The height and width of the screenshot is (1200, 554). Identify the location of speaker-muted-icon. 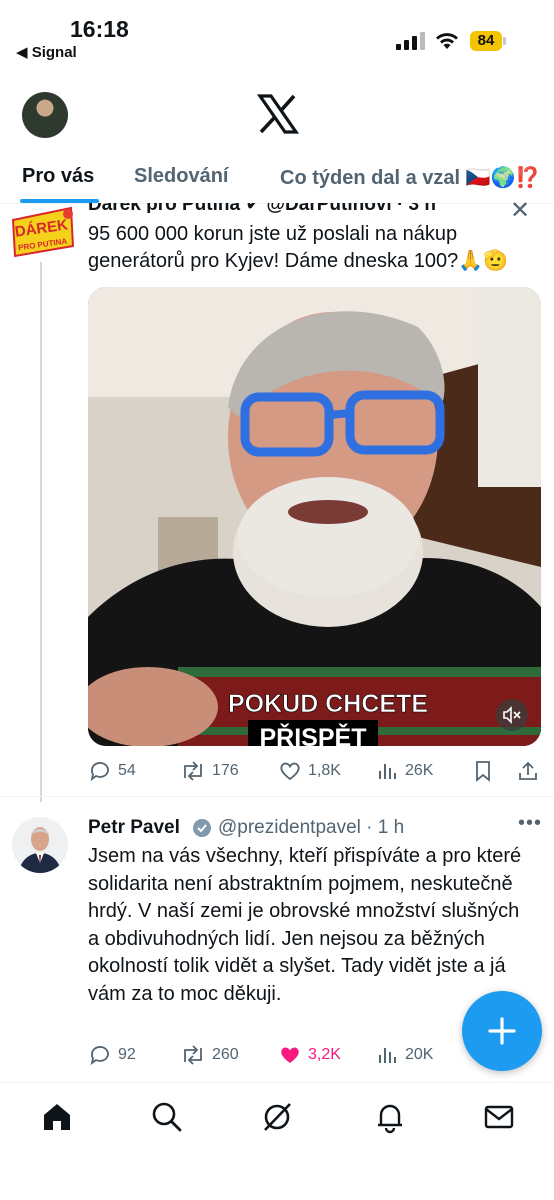
(512, 715).